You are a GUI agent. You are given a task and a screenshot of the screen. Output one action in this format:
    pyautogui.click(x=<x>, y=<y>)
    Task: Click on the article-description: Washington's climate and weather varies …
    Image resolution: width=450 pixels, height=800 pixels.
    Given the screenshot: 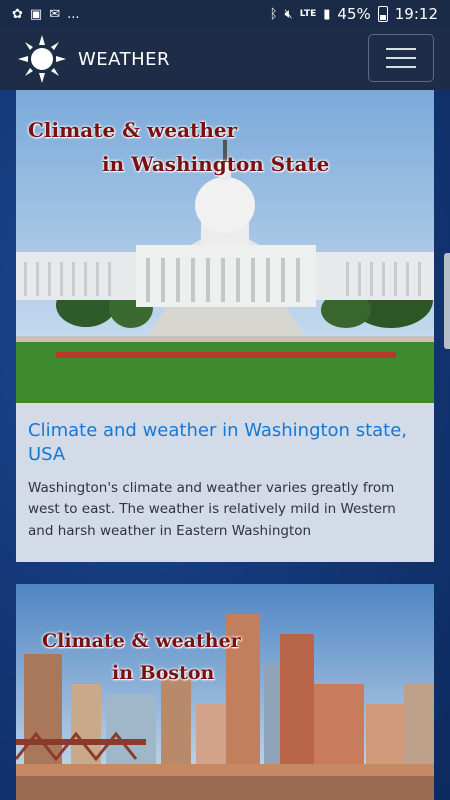 What is the action you would take?
    pyautogui.click(x=212, y=509)
    